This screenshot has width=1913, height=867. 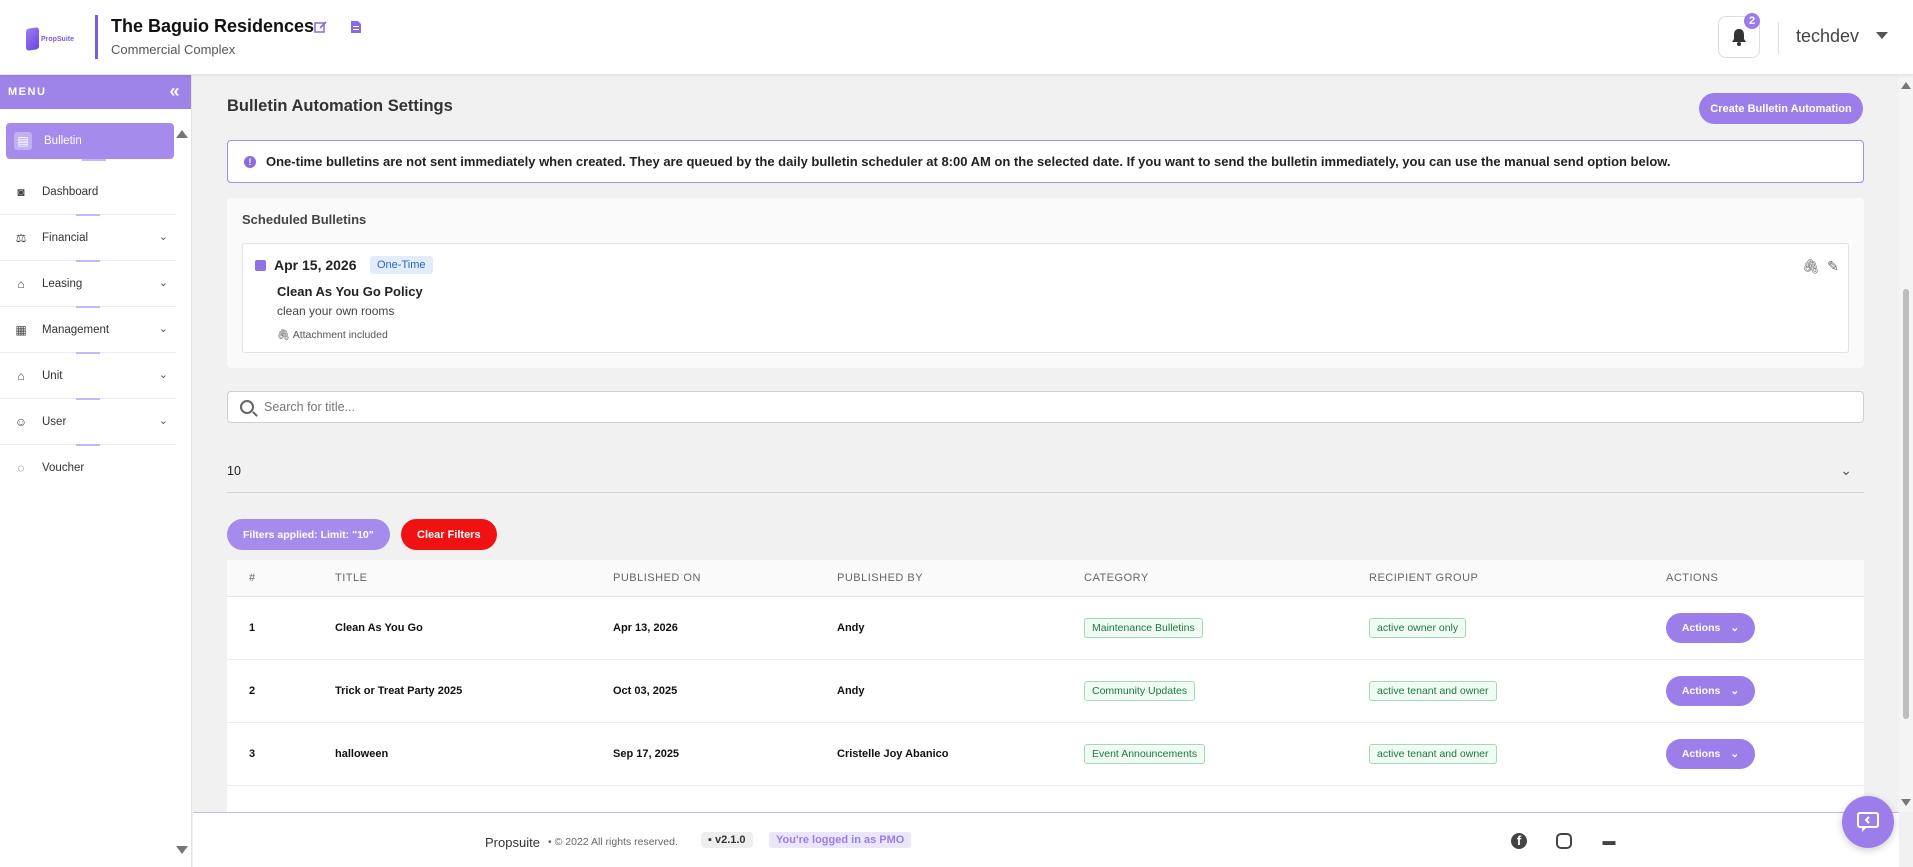 I want to click on menu-header: MENU «, so click(x=95, y=92).